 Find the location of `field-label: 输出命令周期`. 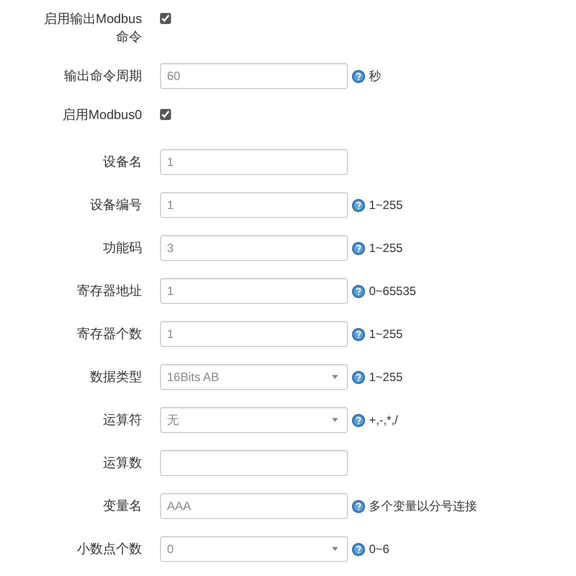

field-label: 输出命令周期 is located at coordinates (102, 76).